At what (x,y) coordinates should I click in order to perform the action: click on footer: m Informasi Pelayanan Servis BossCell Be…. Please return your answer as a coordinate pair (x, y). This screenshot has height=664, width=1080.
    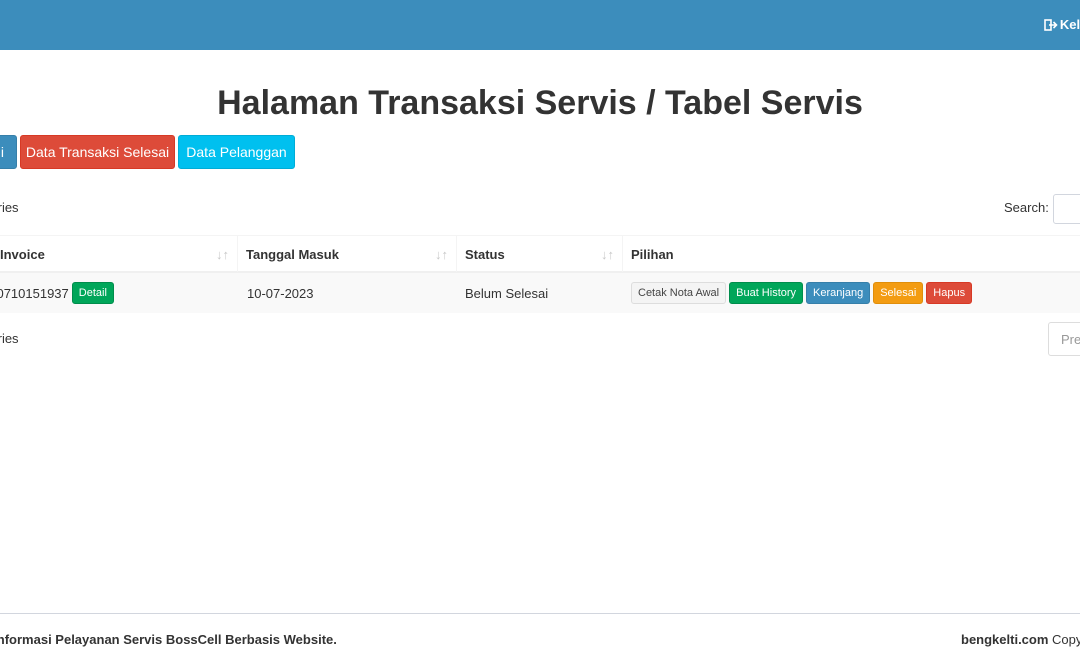
    Looking at the image, I should click on (540, 638).